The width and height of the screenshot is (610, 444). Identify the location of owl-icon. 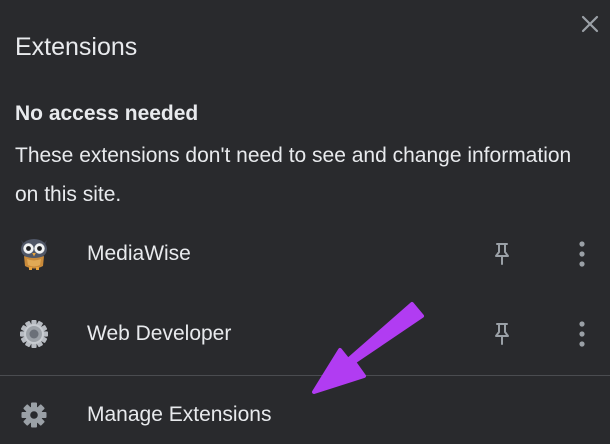
(34, 254).